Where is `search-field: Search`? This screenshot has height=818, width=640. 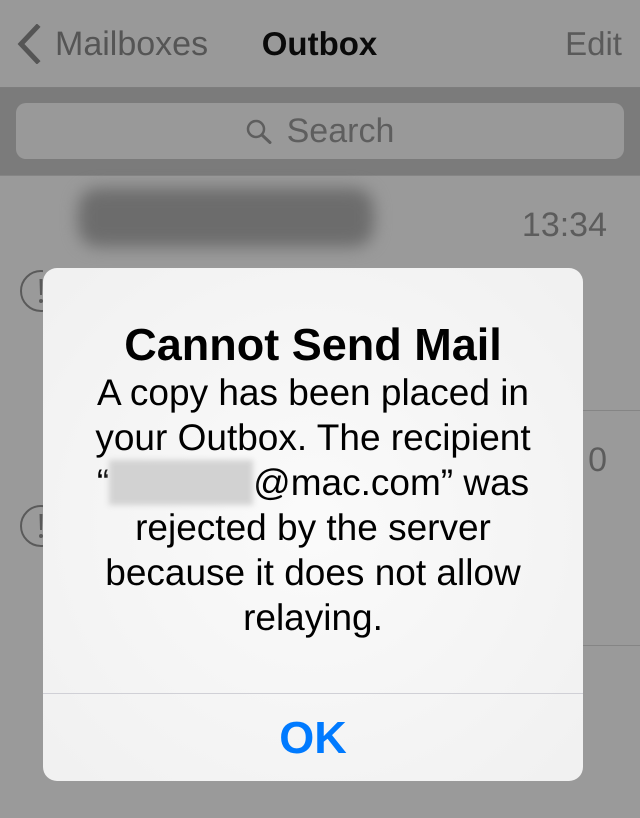 search-field: Search is located at coordinates (320, 131).